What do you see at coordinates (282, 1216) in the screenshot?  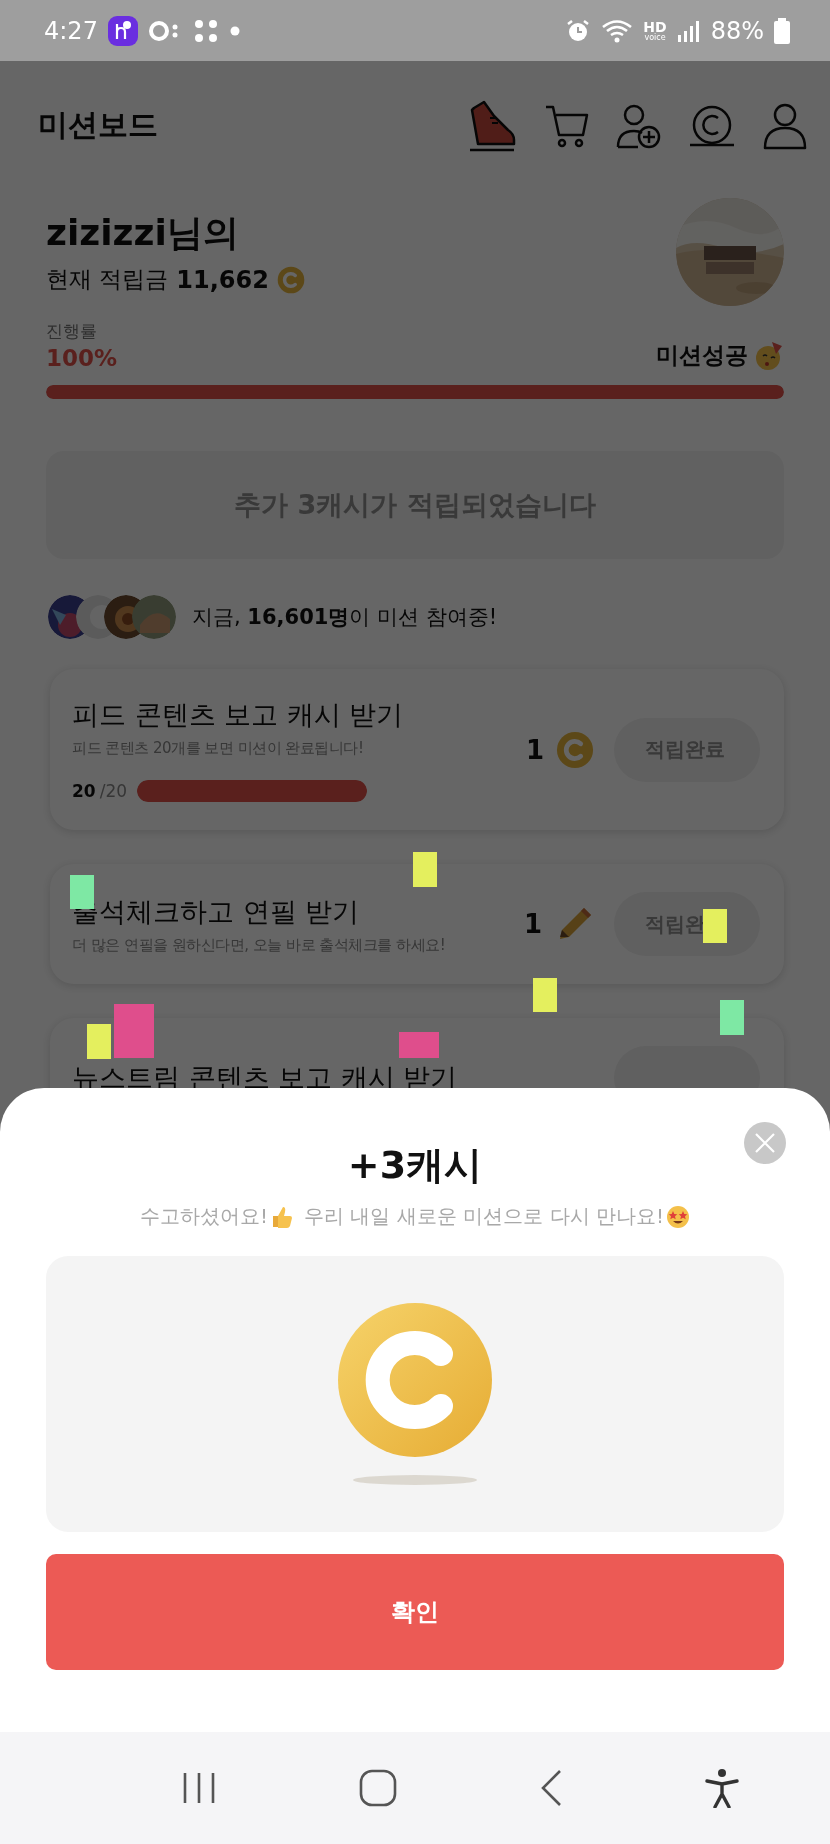 I see `thumbs-up-icon` at bounding box center [282, 1216].